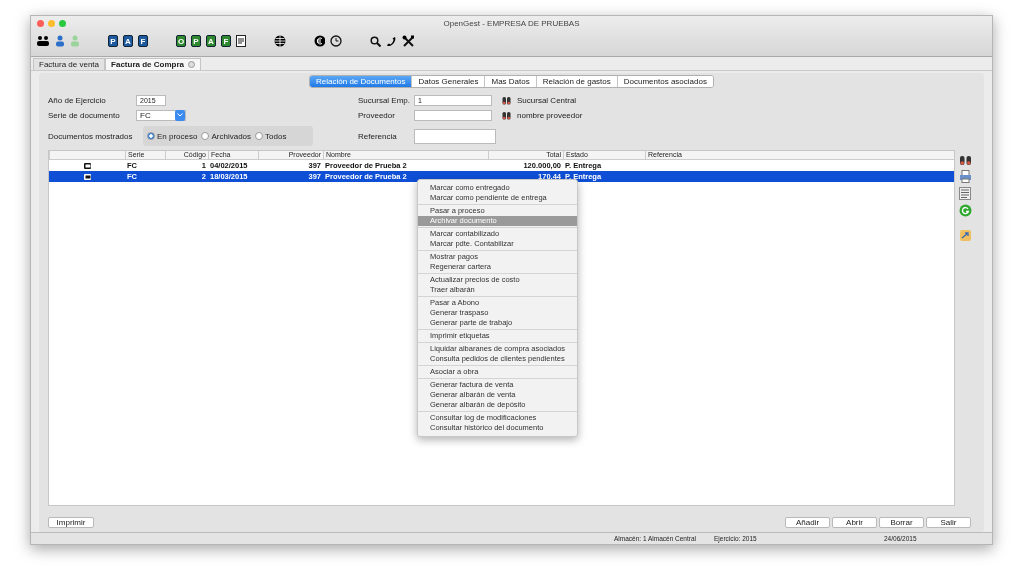 Image resolution: width=1024 pixels, height=588 pixels. What do you see at coordinates (377, 115) in the screenshot?
I see `field-label: Proveedor` at bounding box center [377, 115].